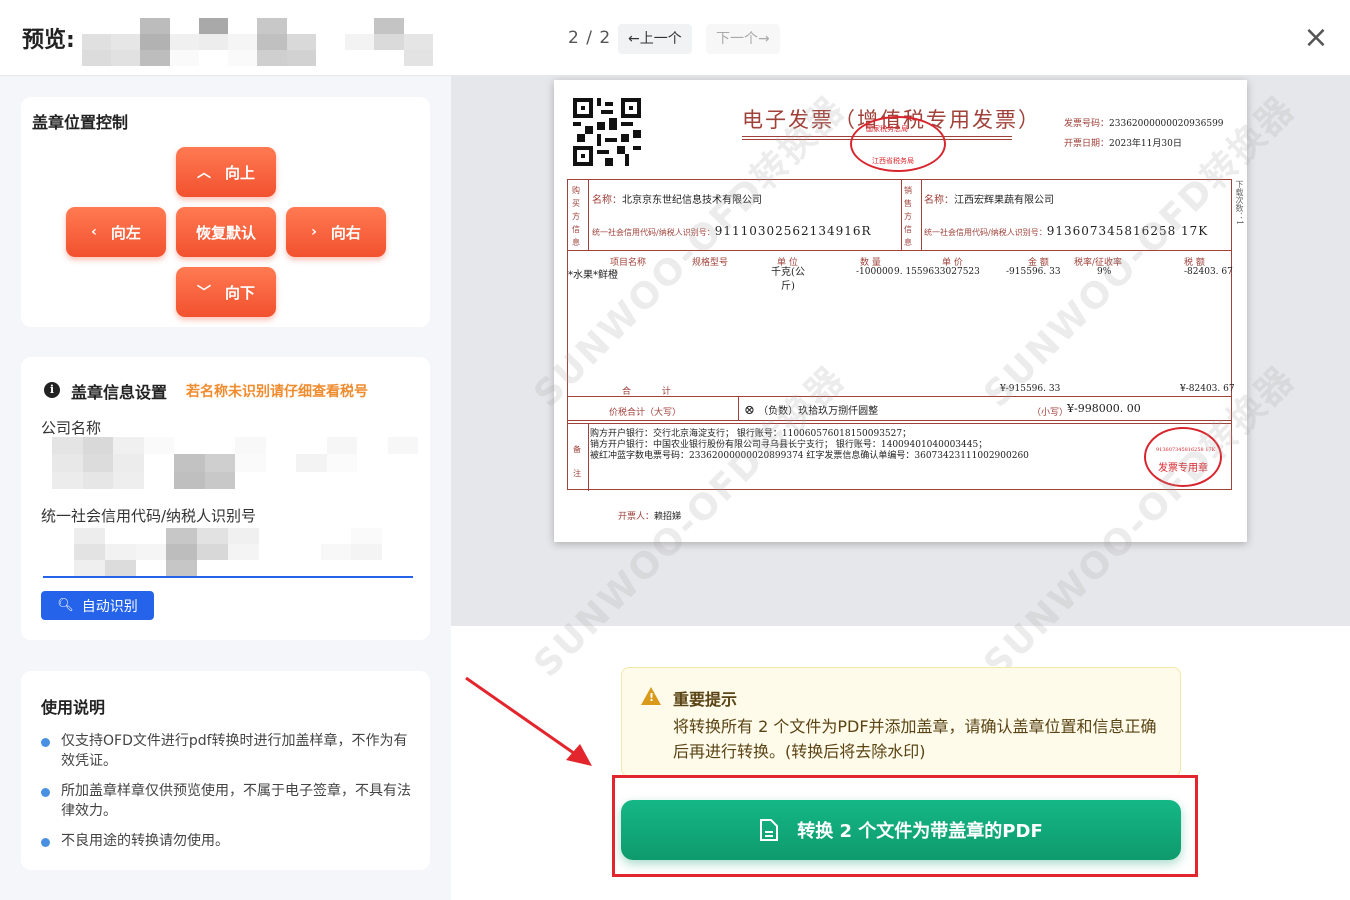  What do you see at coordinates (1033, 272) in the screenshot?
I see `row-amount: -915596. 33` at bounding box center [1033, 272].